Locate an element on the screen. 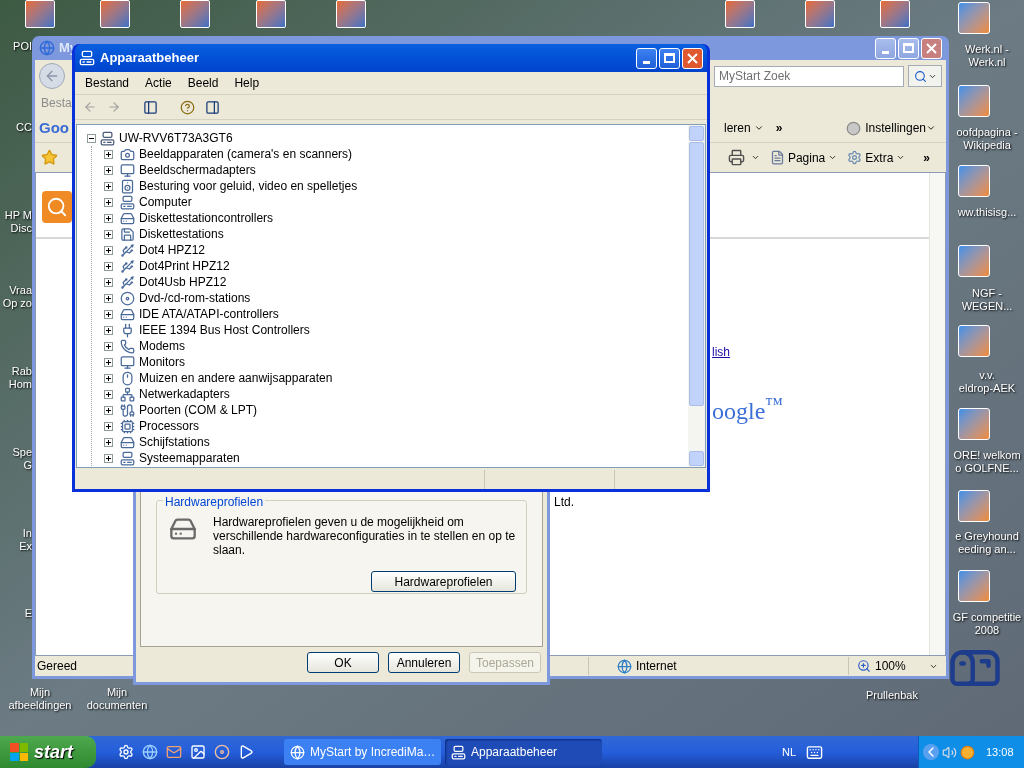 The height and width of the screenshot is (768, 1024). console-tree-icon is located at coordinates (150, 107).